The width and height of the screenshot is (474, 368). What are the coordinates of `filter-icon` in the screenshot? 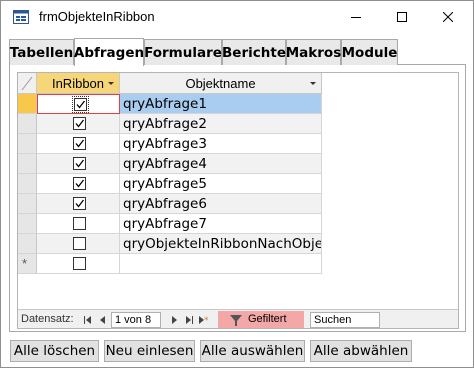 It's located at (236, 320).